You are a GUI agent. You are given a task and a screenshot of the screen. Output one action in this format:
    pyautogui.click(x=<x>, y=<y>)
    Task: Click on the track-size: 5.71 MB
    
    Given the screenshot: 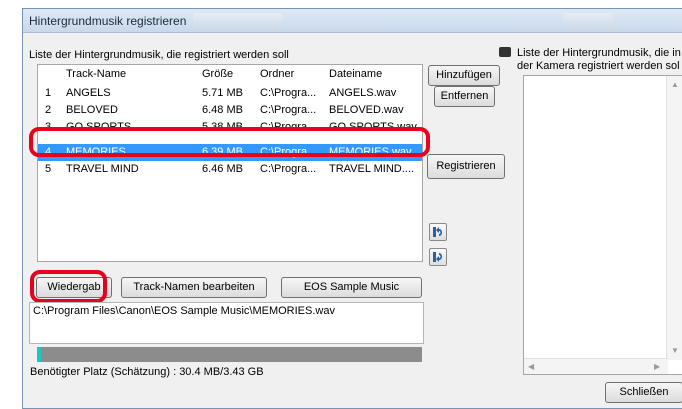 What is the action you would take?
    pyautogui.click(x=222, y=93)
    